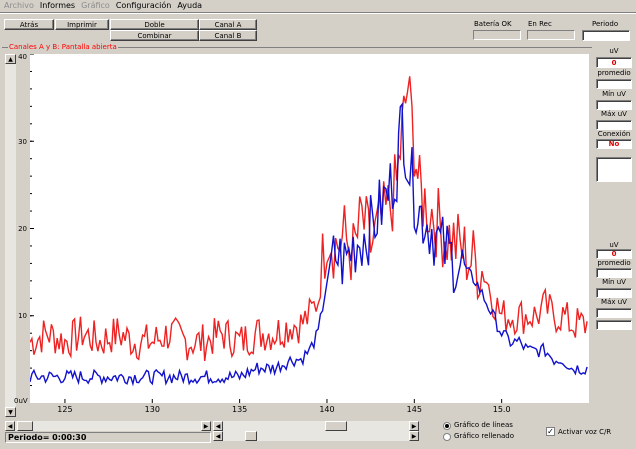  I want to click on x-tick-140: 140, so click(327, 409).